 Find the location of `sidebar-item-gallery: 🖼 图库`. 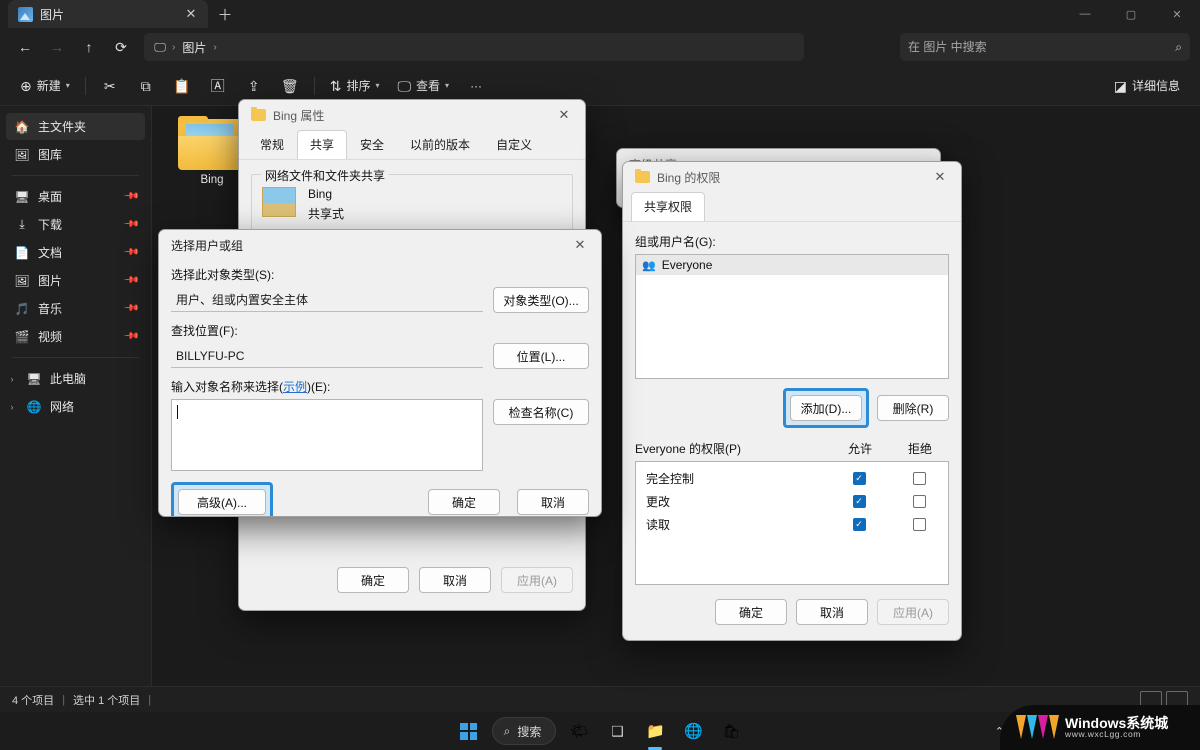

sidebar-item-gallery: 🖼 图库 is located at coordinates (75, 154).